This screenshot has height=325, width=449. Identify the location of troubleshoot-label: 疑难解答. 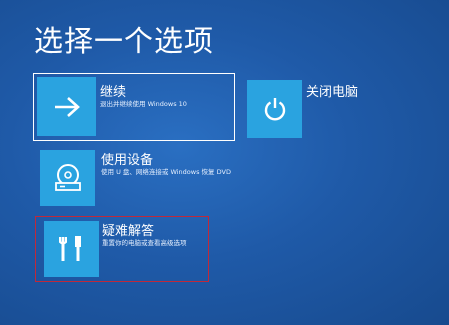
(128, 231).